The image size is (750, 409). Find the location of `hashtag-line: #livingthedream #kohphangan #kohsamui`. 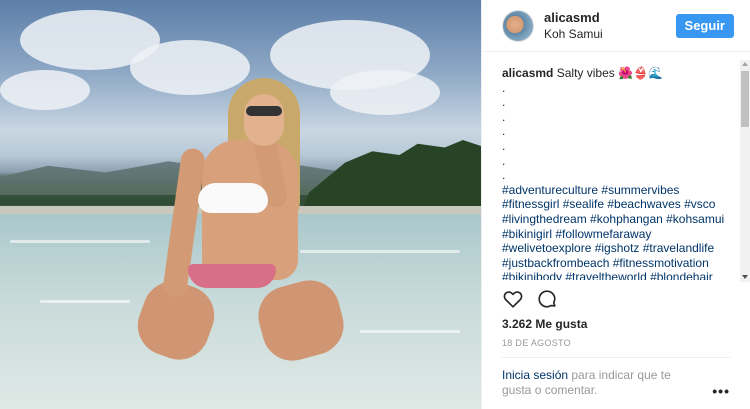

hashtag-line: #livingthedream #kohphangan #kohsamui is located at coordinates (616, 219).